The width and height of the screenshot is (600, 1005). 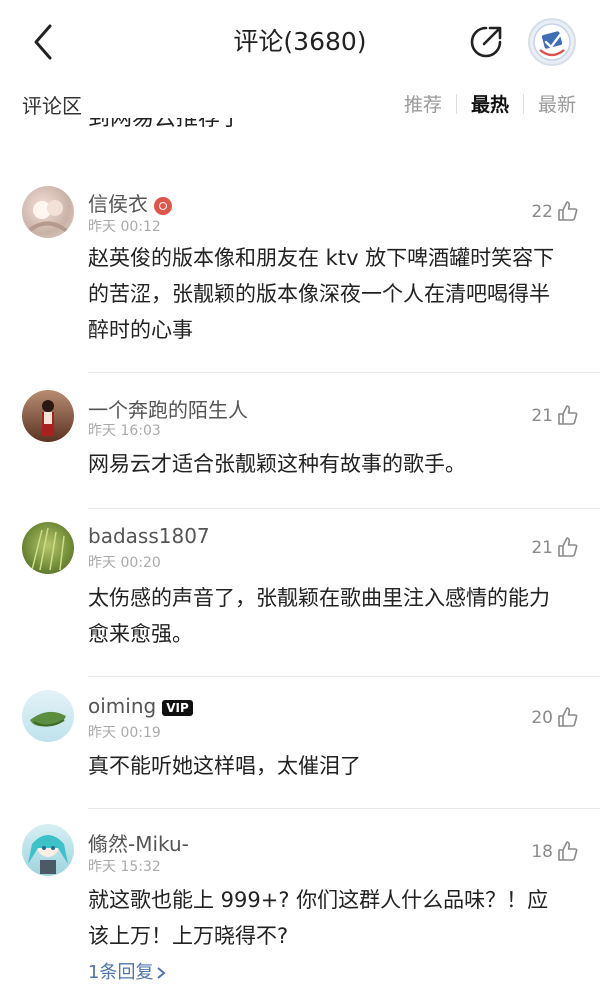 I want to click on top-bar: 评论(3680), so click(x=300, y=41).